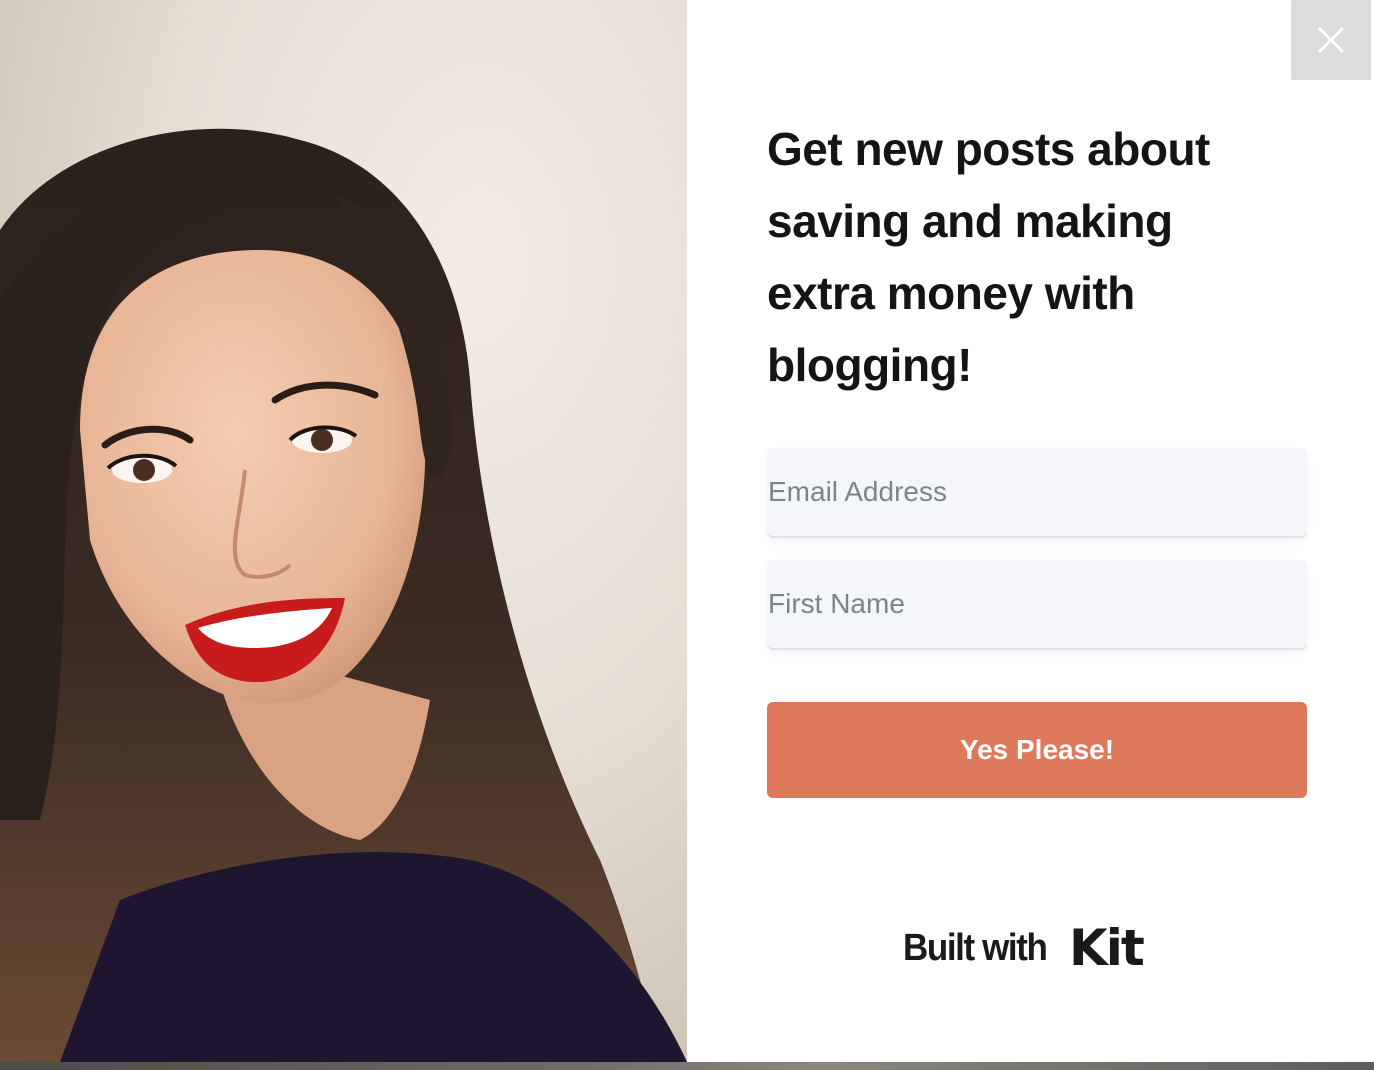  I want to click on built-with-label: Built with, so click(975, 947).